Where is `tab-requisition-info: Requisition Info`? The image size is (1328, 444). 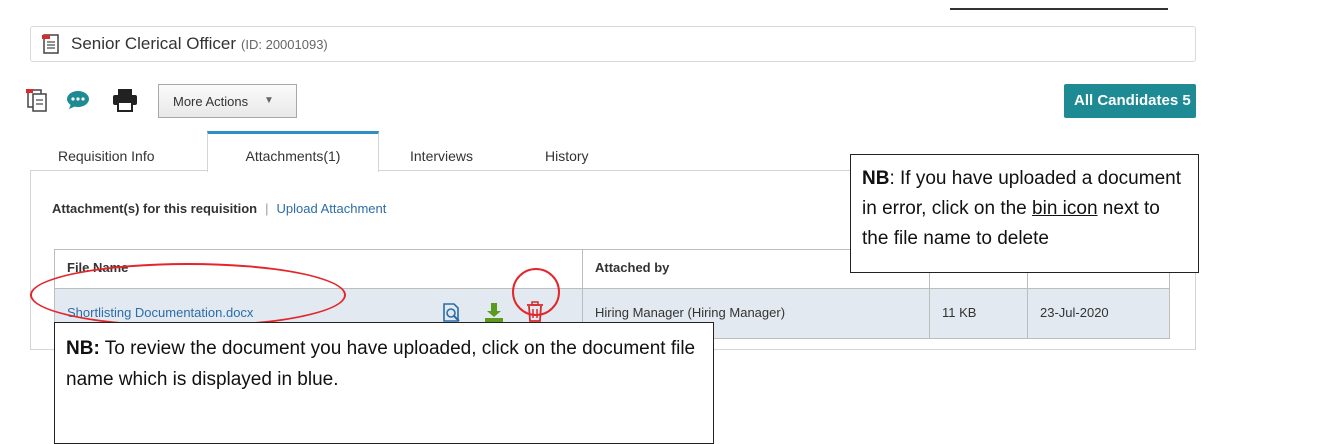 tab-requisition-info: Requisition Info is located at coordinates (106, 155).